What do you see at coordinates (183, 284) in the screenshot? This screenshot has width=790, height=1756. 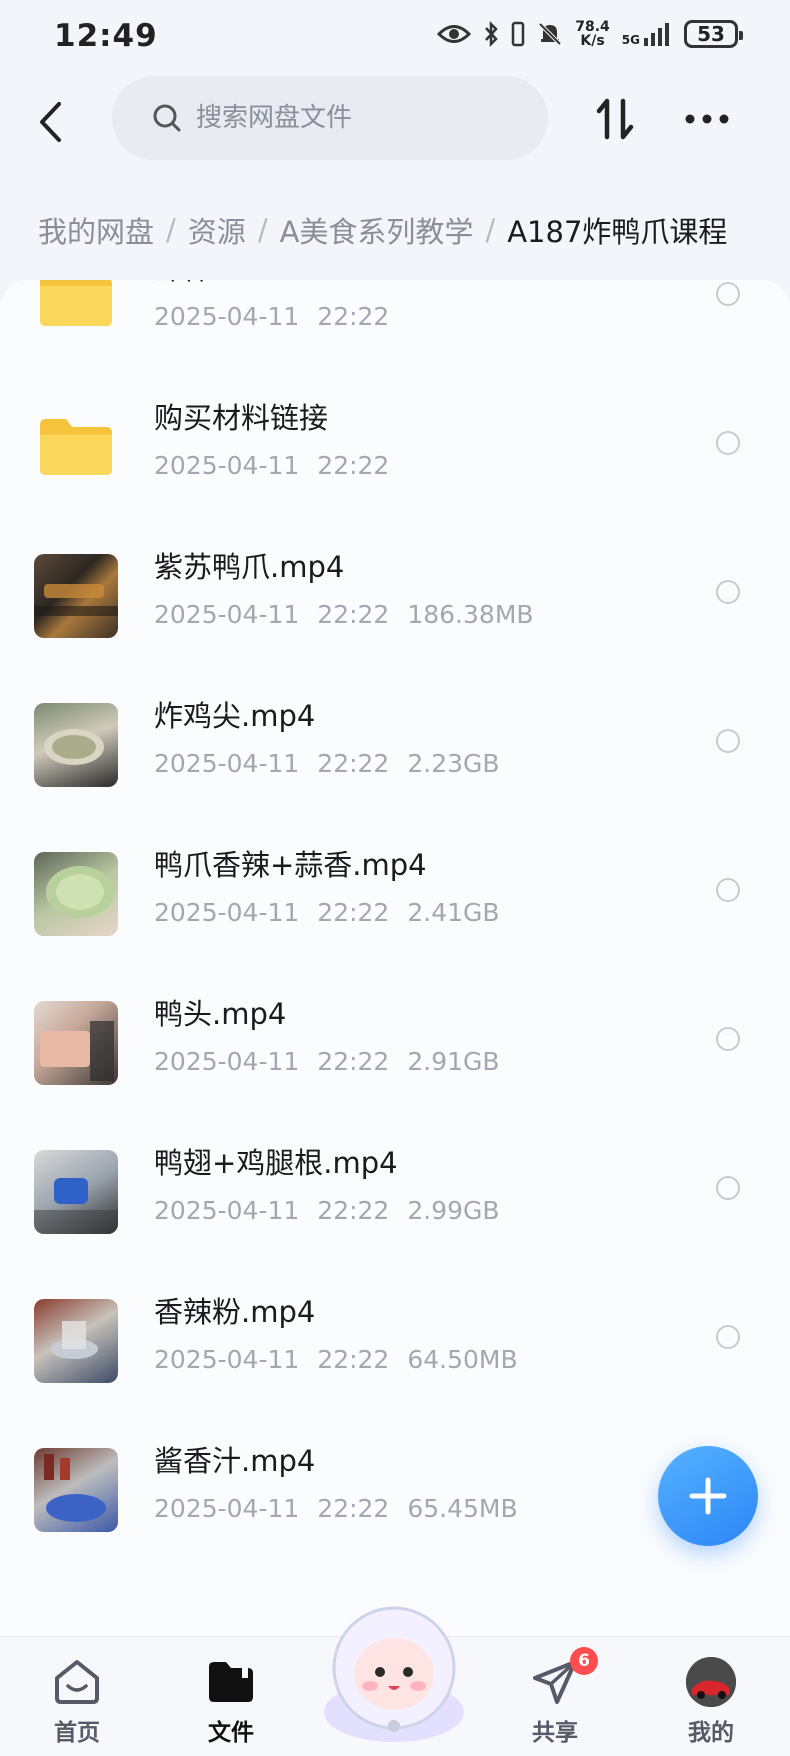 I see `file-name: 课件` at bounding box center [183, 284].